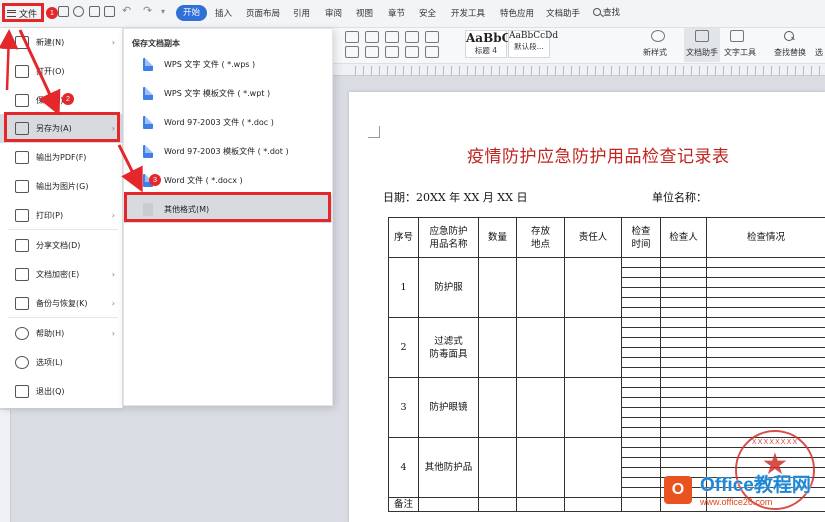 Image resolution: width=825 pixels, height=522 pixels. Describe the element at coordinates (683, 237) in the screenshot. I see `header-inspector: 检查人` at that location.